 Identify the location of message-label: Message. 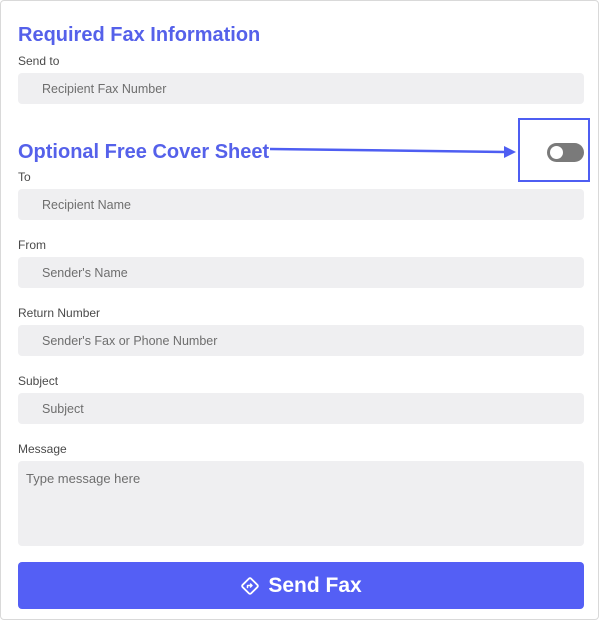
(42, 449).